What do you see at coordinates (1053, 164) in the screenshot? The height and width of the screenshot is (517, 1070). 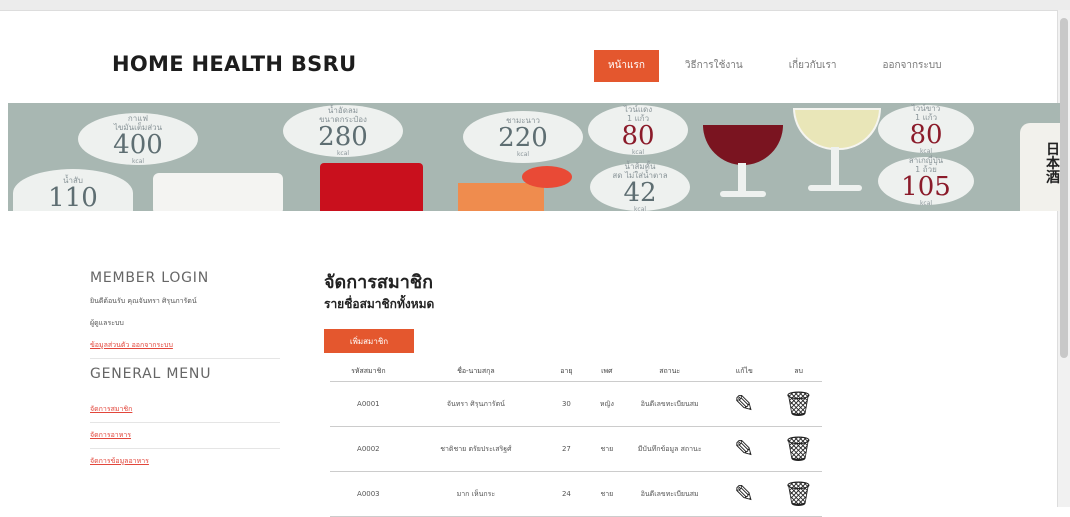 I see `sake-label: 日本酒` at bounding box center [1053, 164].